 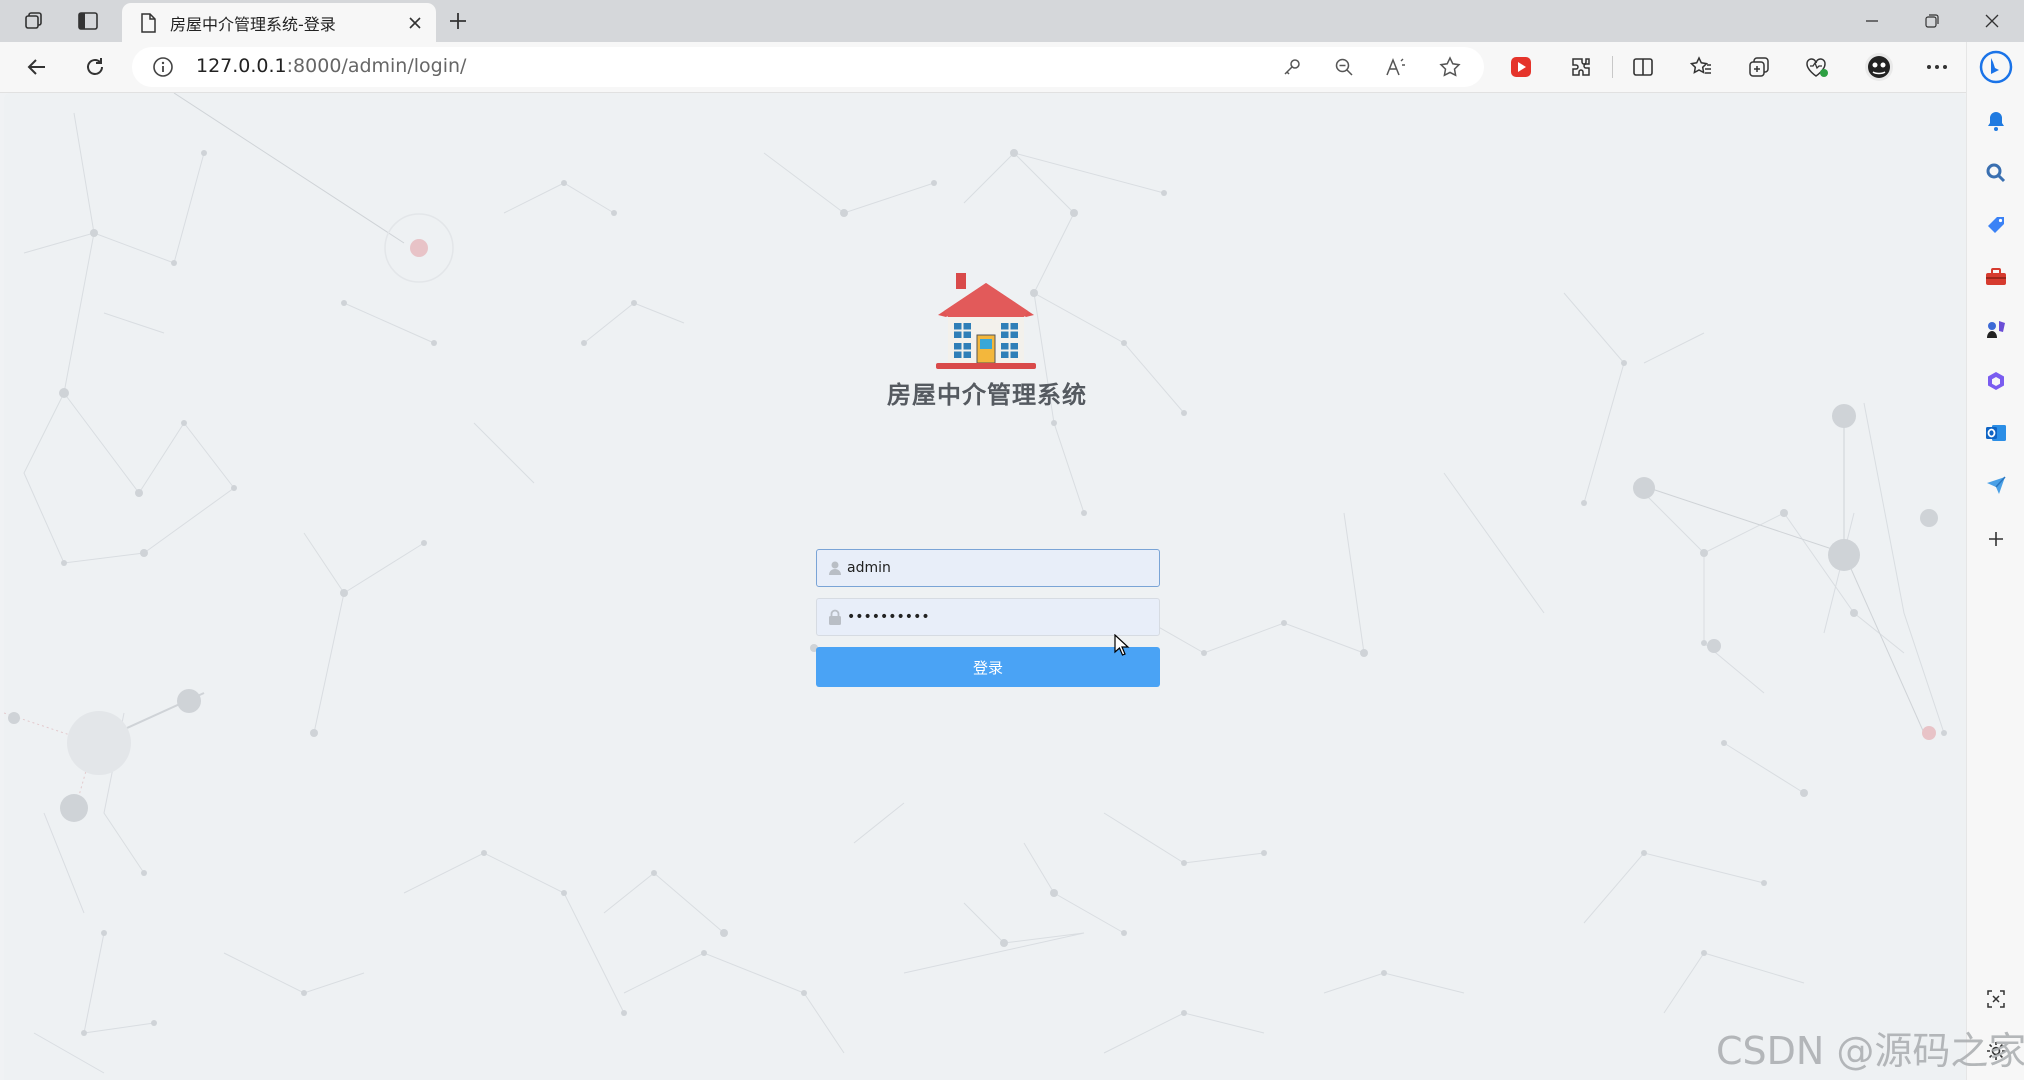 What do you see at coordinates (835, 617) in the screenshot?
I see `lock-icon` at bounding box center [835, 617].